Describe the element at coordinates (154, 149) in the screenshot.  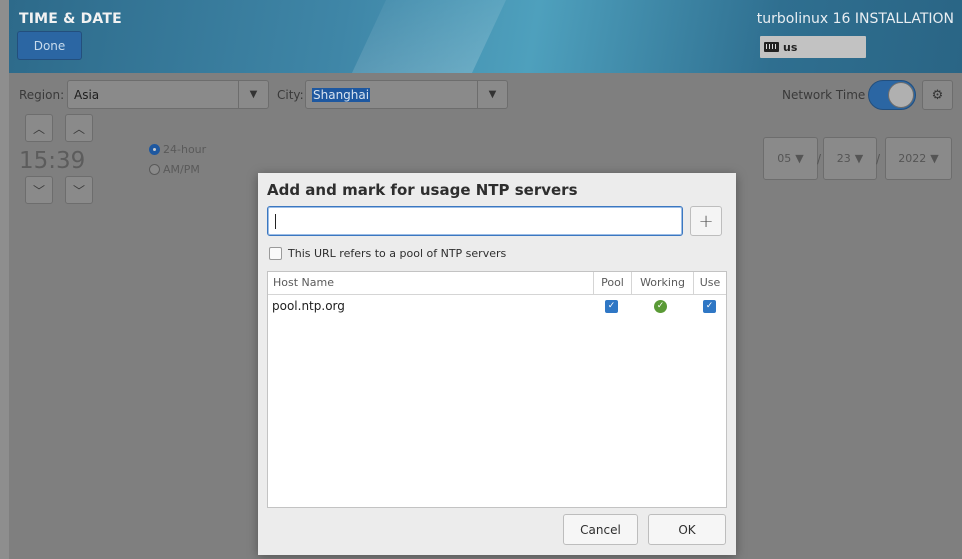
I see `radio-selected-icon` at that location.